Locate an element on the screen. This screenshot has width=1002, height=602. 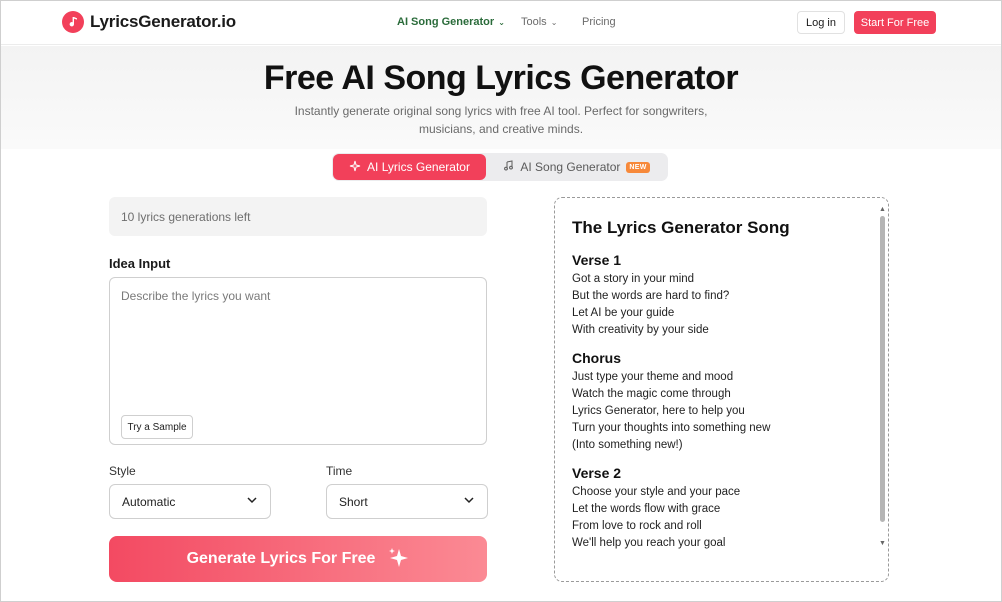
nav-ai-song-generator: AI Song Generator ⌄ is located at coordinates (459, 22).